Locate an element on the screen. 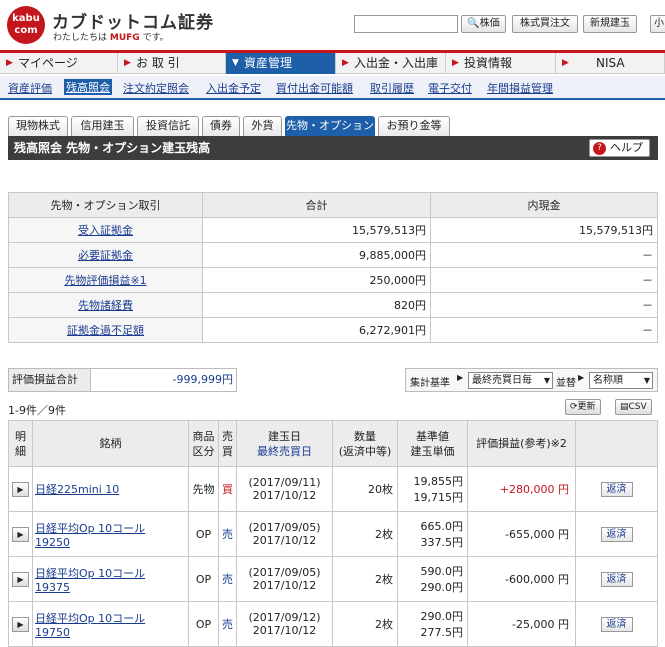 This screenshot has width=665, height=647. subnav-trade-history: 取引履歴 is located at coordinates (392, 88).